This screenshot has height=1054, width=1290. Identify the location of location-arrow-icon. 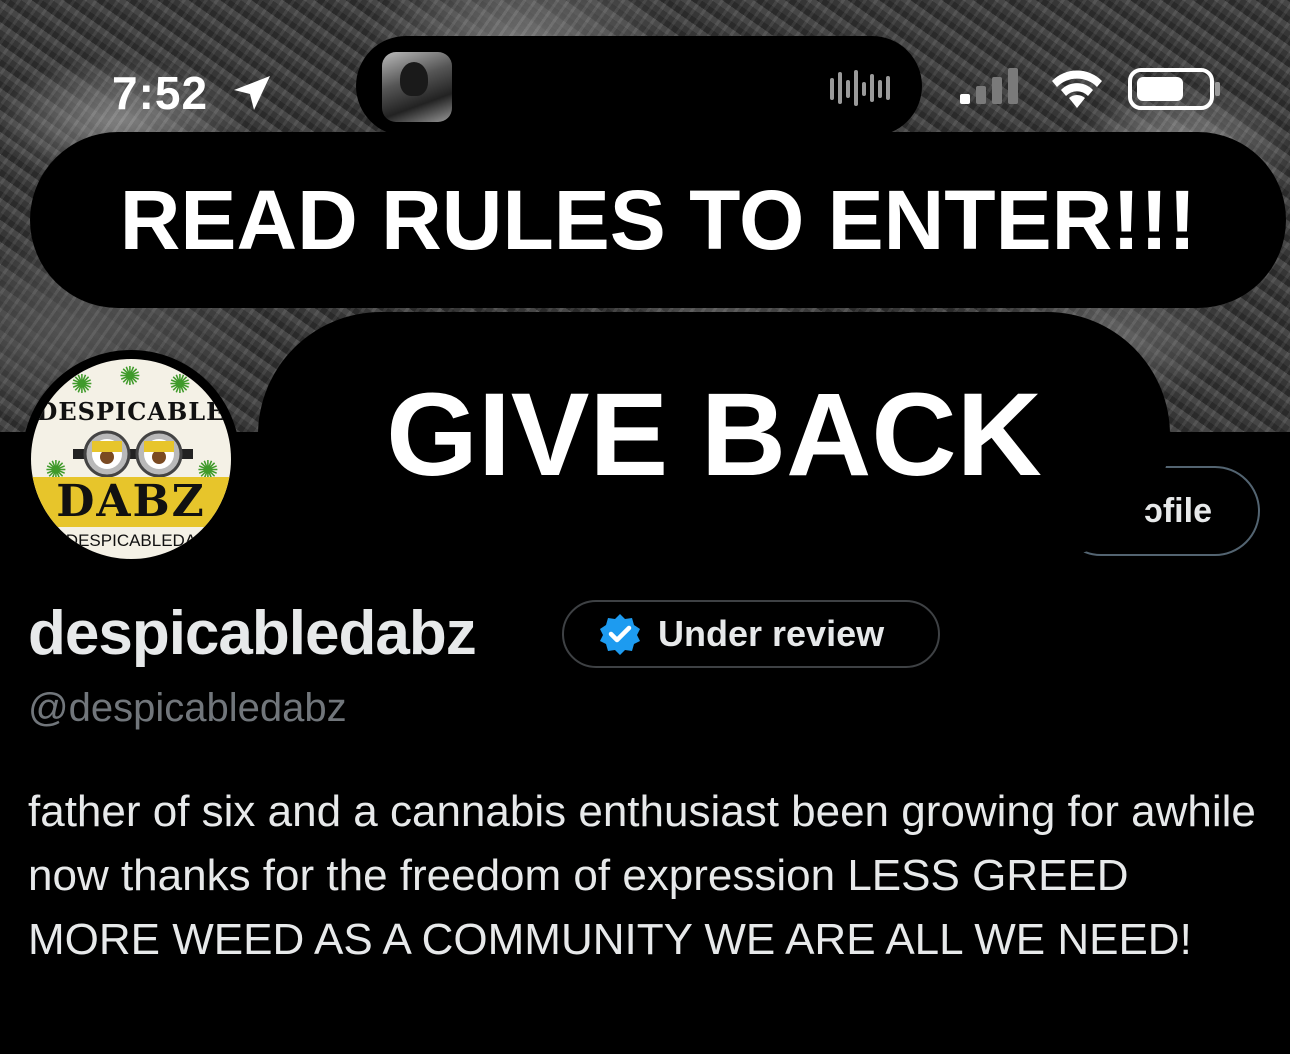
(252, 93).